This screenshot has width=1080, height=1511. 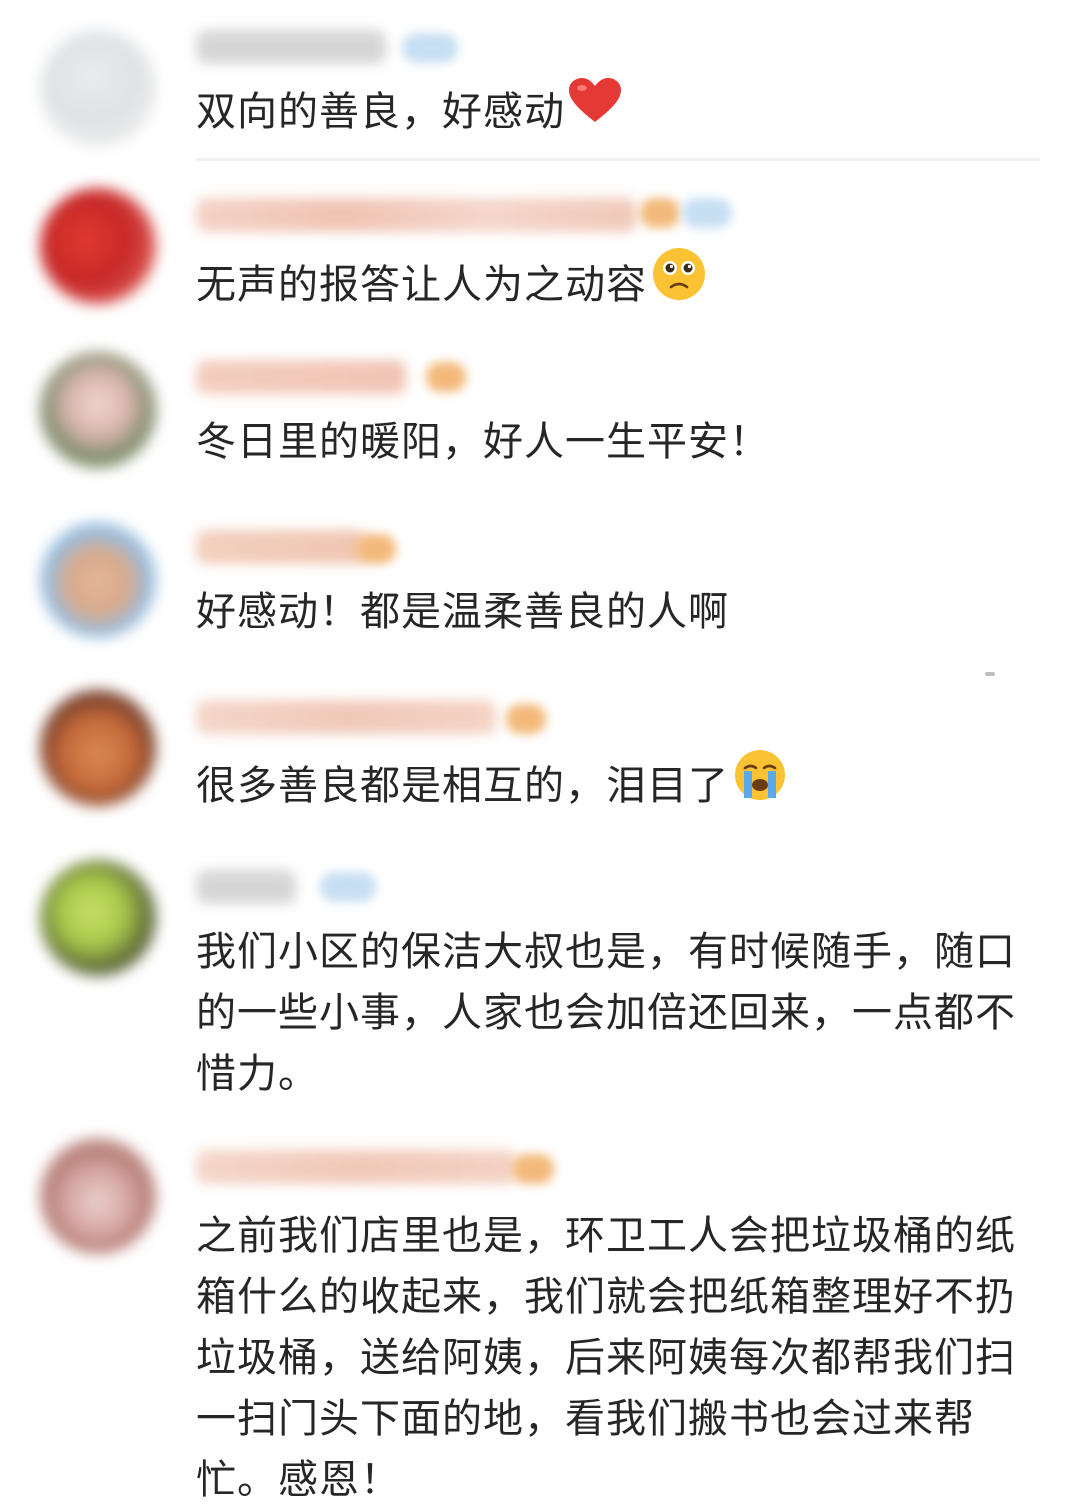 I want to click on comment-text-content: 好感动！都是温柔善良的人啊, so click(x=462, y=612).